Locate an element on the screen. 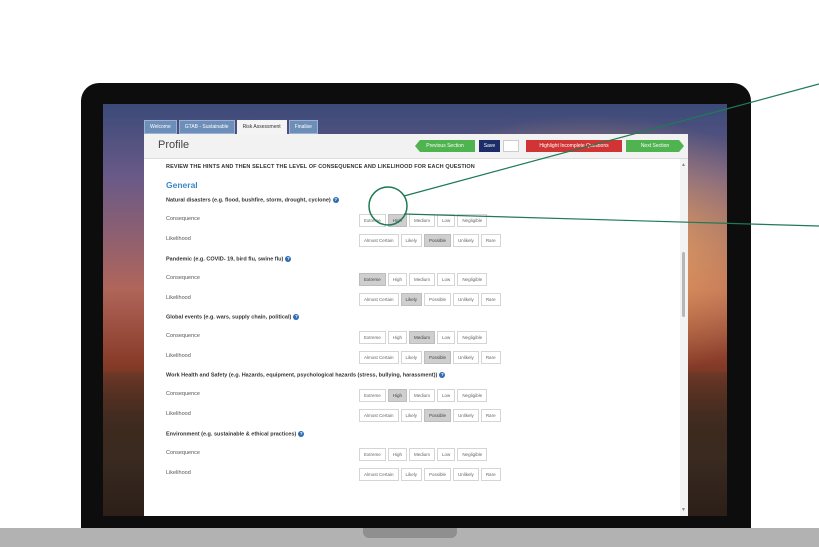  callout-circle is located at coordinates (388, 206).